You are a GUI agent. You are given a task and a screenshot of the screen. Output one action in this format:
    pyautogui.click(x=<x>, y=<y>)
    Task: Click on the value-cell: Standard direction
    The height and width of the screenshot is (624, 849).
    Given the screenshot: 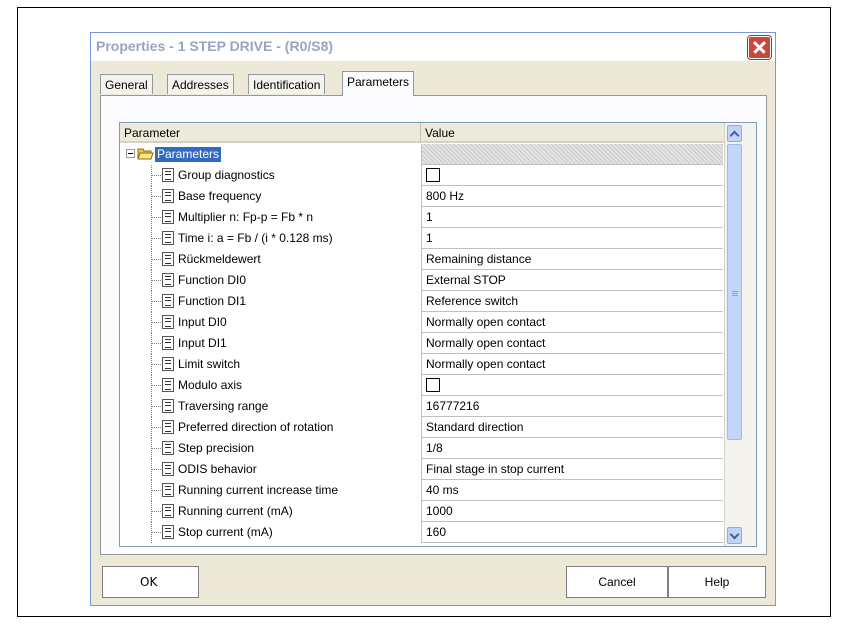 What is the action you would take?
    pyautogui.click(x=572, y=427)
    